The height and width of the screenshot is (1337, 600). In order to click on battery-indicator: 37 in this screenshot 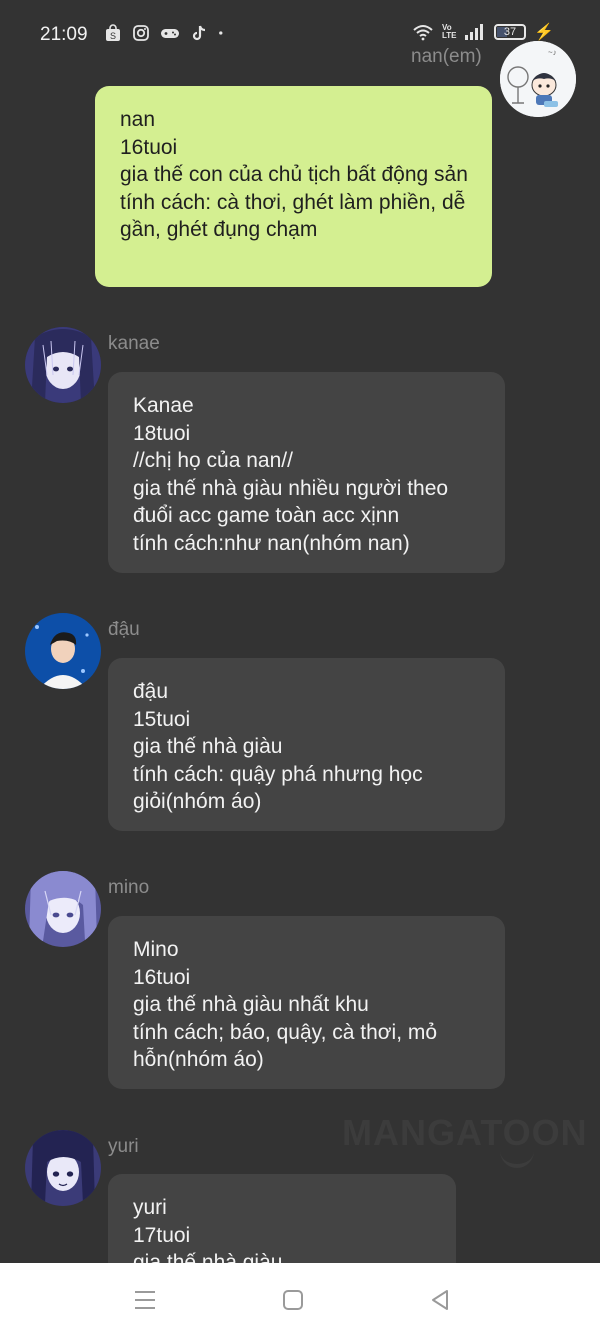, I will do `click(510, 32)`.